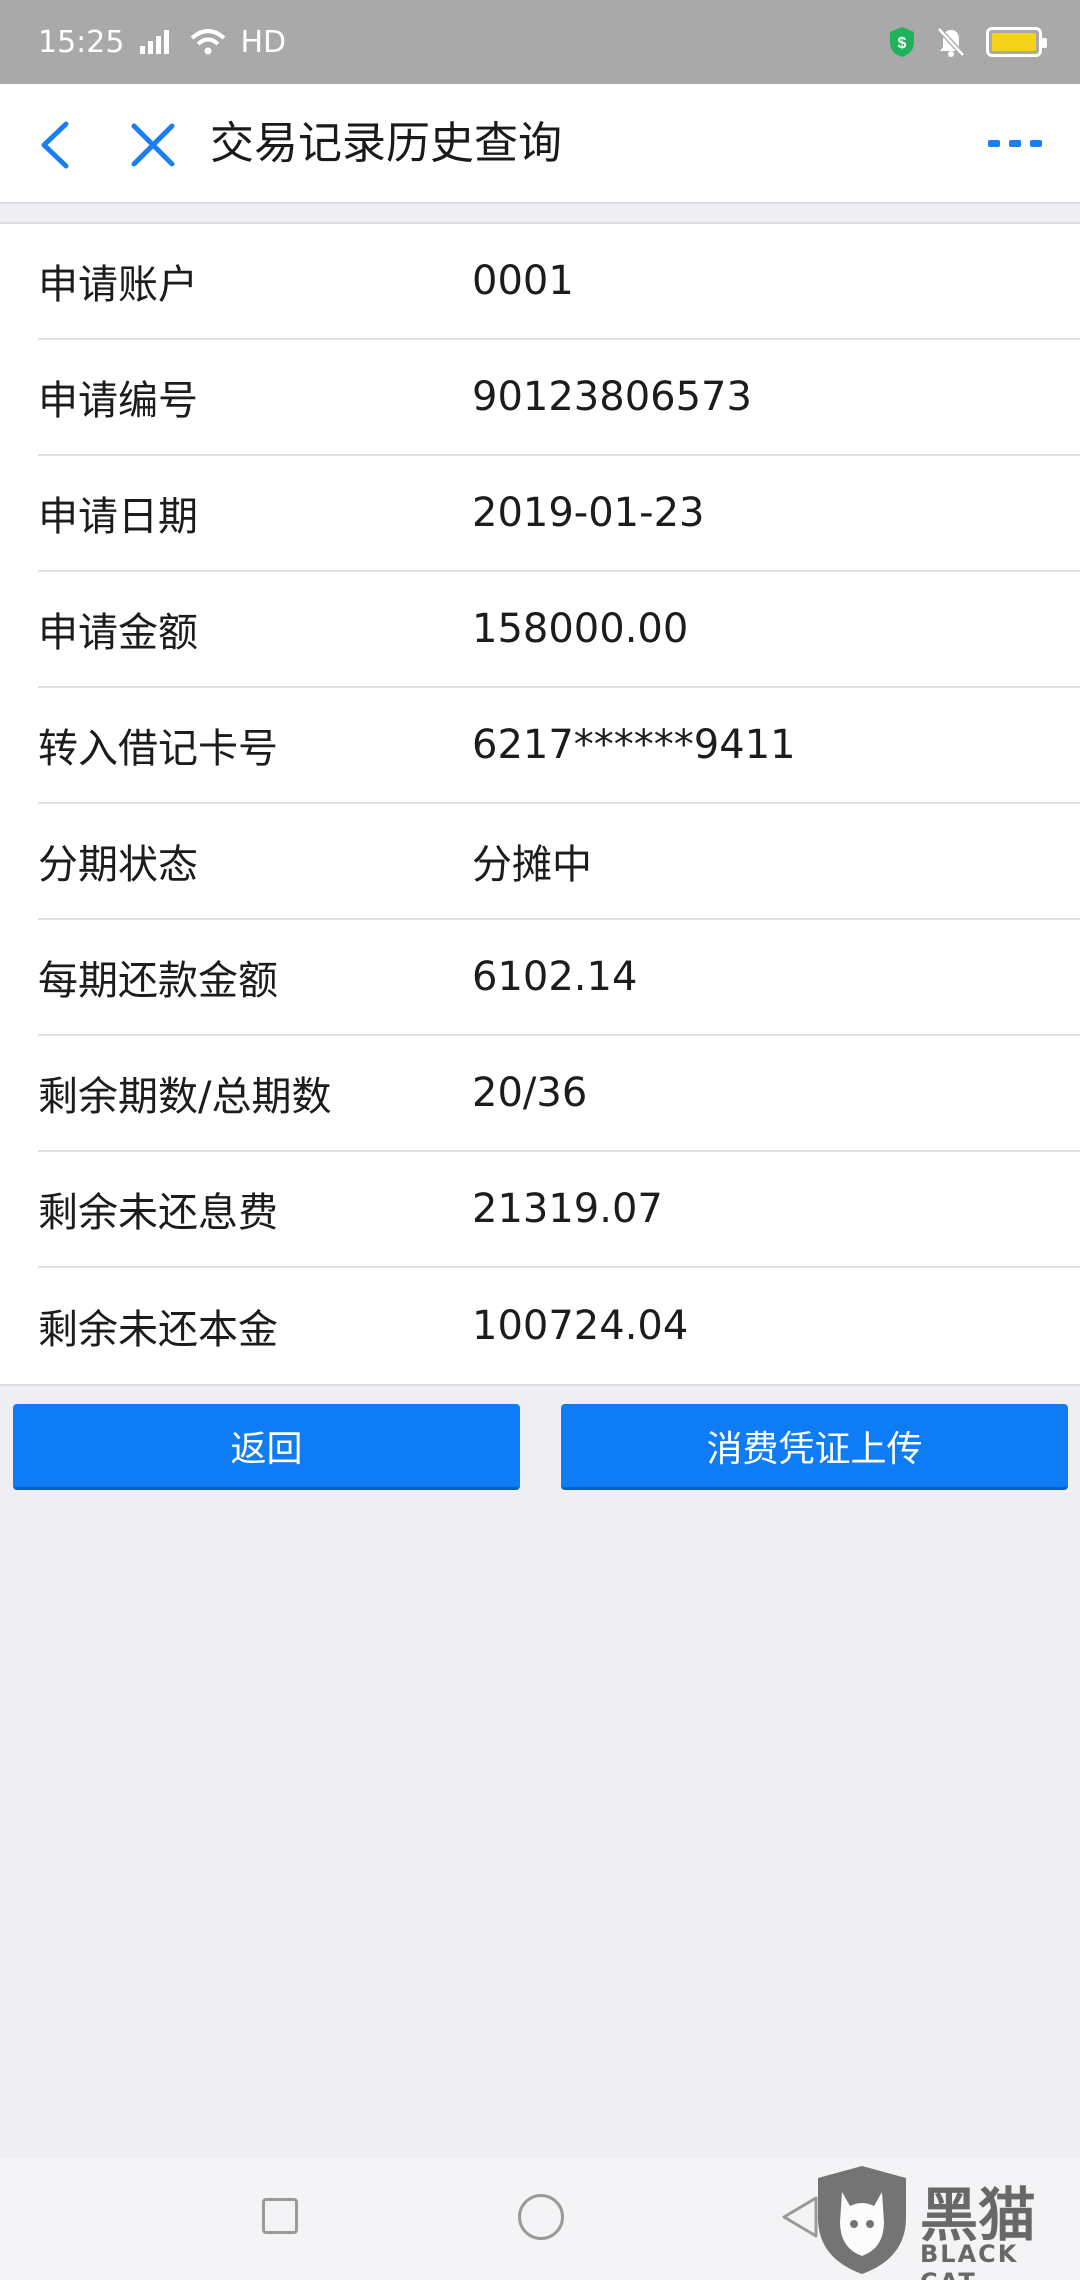 The image size is (1080, 2280). I want to click on signal-icon, so click(155, 42).